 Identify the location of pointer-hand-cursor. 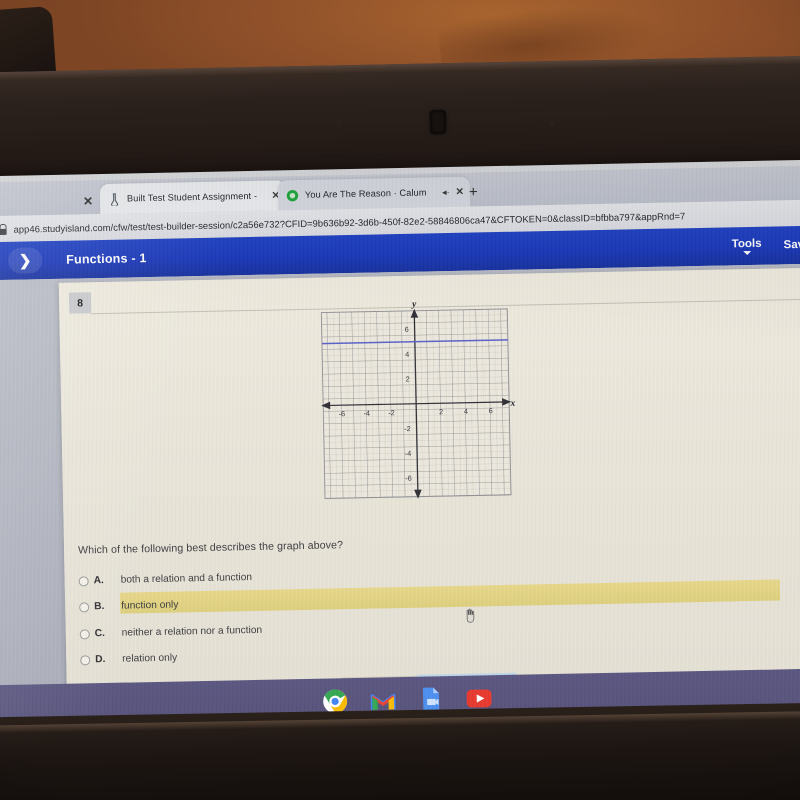
(470, 615).